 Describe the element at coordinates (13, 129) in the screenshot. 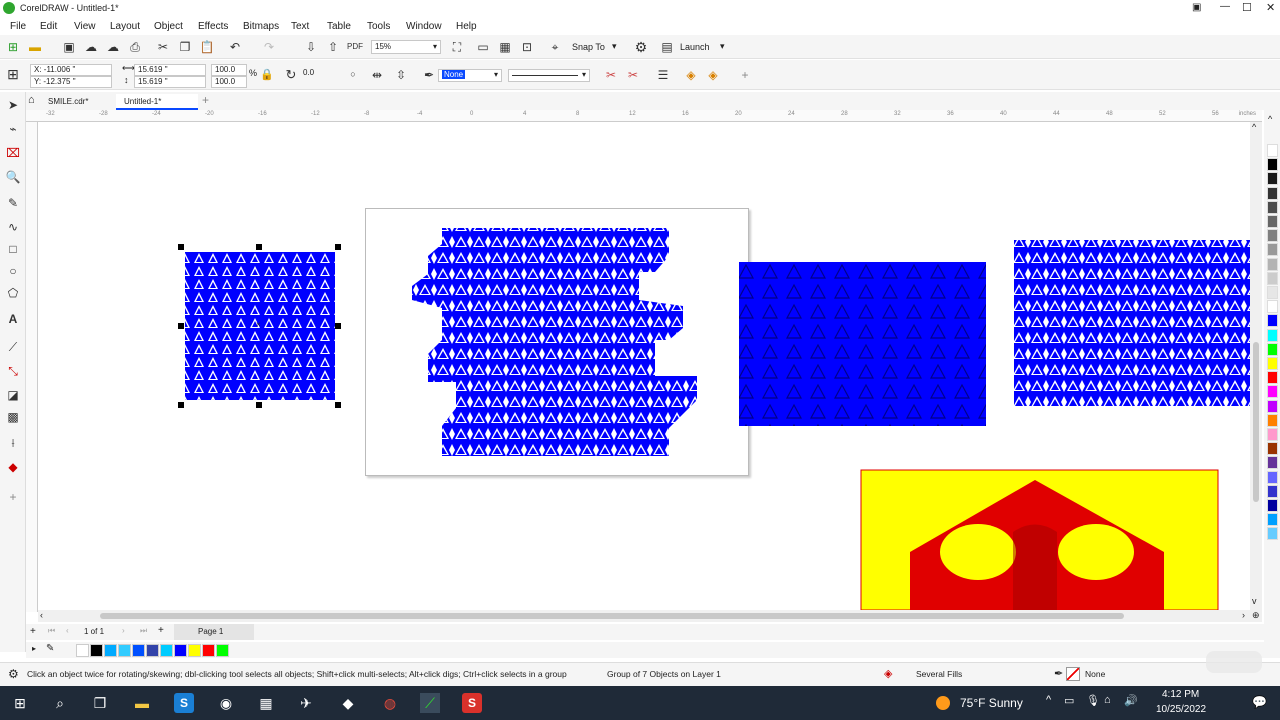

I see `shape-tool-icon: ⌁` at that location.